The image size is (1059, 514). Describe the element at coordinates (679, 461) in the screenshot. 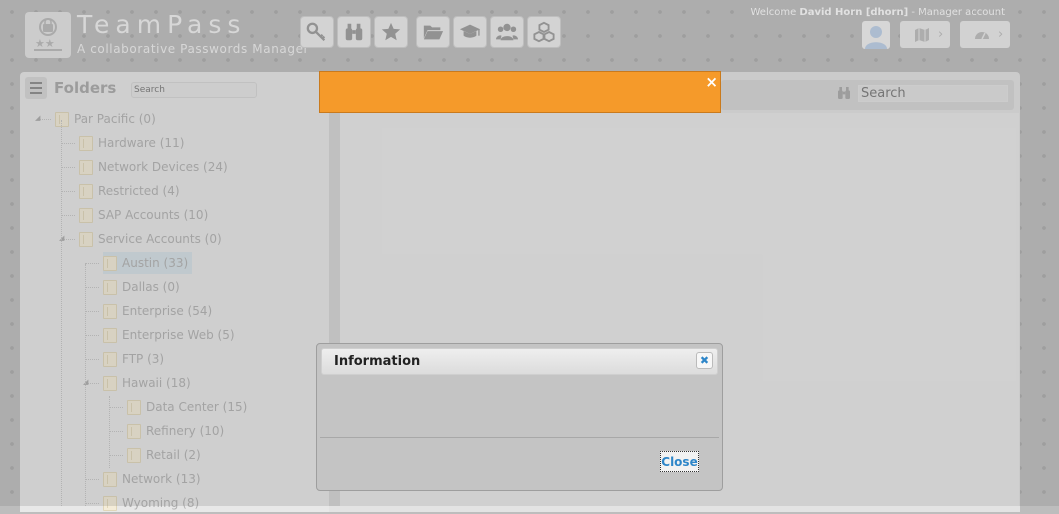

I see `dialog-close-button: Close` at that location.